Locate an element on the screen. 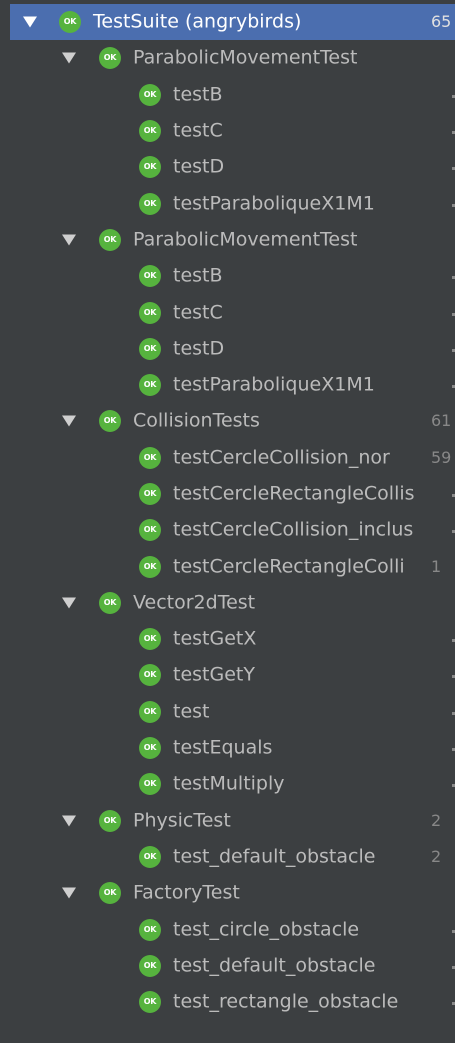 This screenshot has width=455, height=1043. suite-row-factorytest: OK FactoryTest is located at coordinates (232, 893).